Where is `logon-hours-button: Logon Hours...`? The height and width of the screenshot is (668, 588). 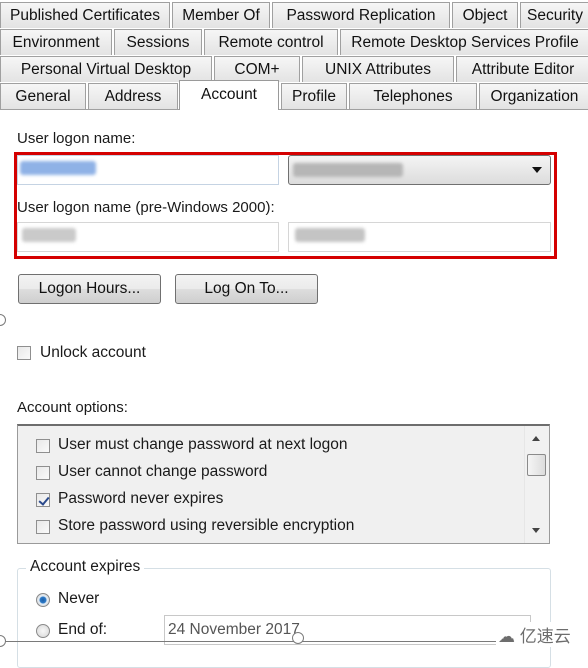
logon-hours-button: Logon Hours... is located at coordinates (89, 289).